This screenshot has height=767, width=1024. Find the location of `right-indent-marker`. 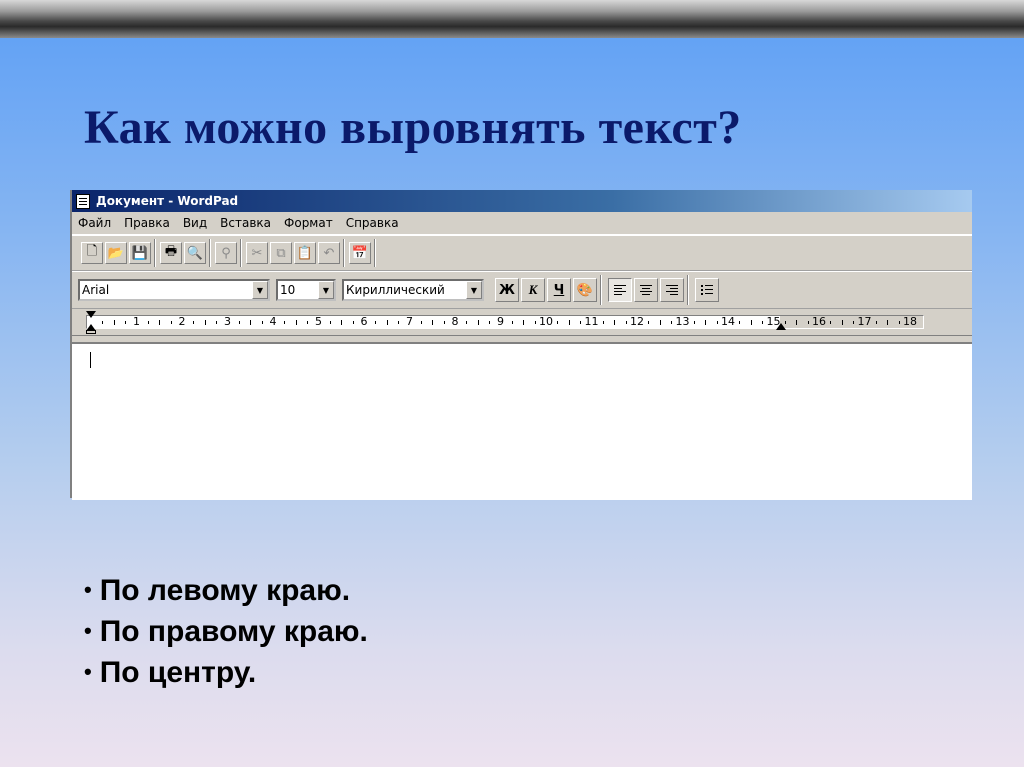

right-indent-marker is located at coordinates (781, 326).